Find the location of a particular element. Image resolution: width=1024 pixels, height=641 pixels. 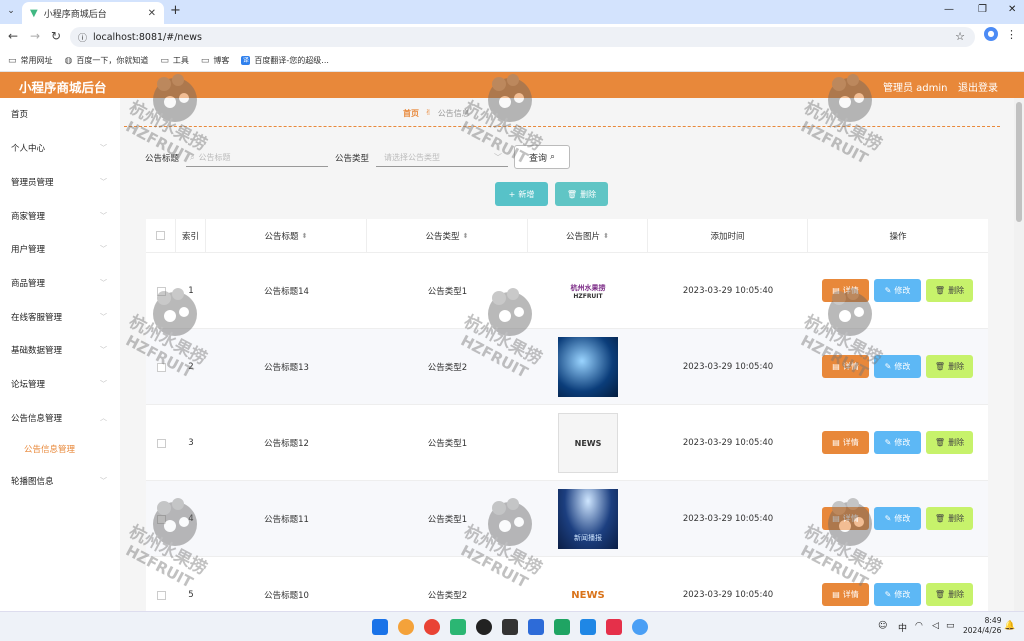

breadcrumb-home: 首页 is located at coordinates (411, 113).